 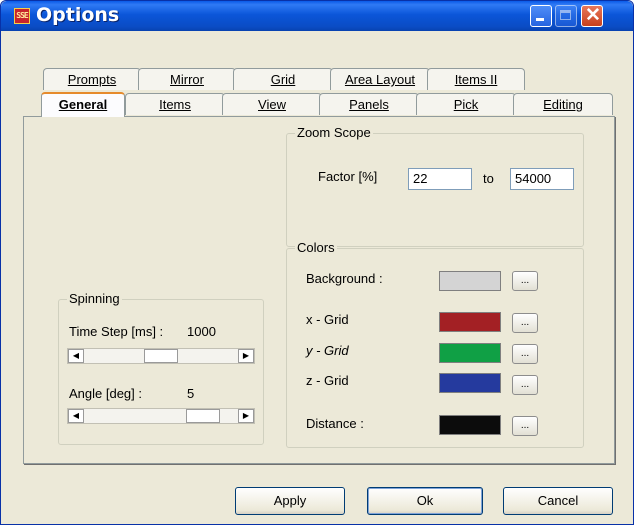 I want to click on x-grid-color-swatch, so click(x=470, y=322).